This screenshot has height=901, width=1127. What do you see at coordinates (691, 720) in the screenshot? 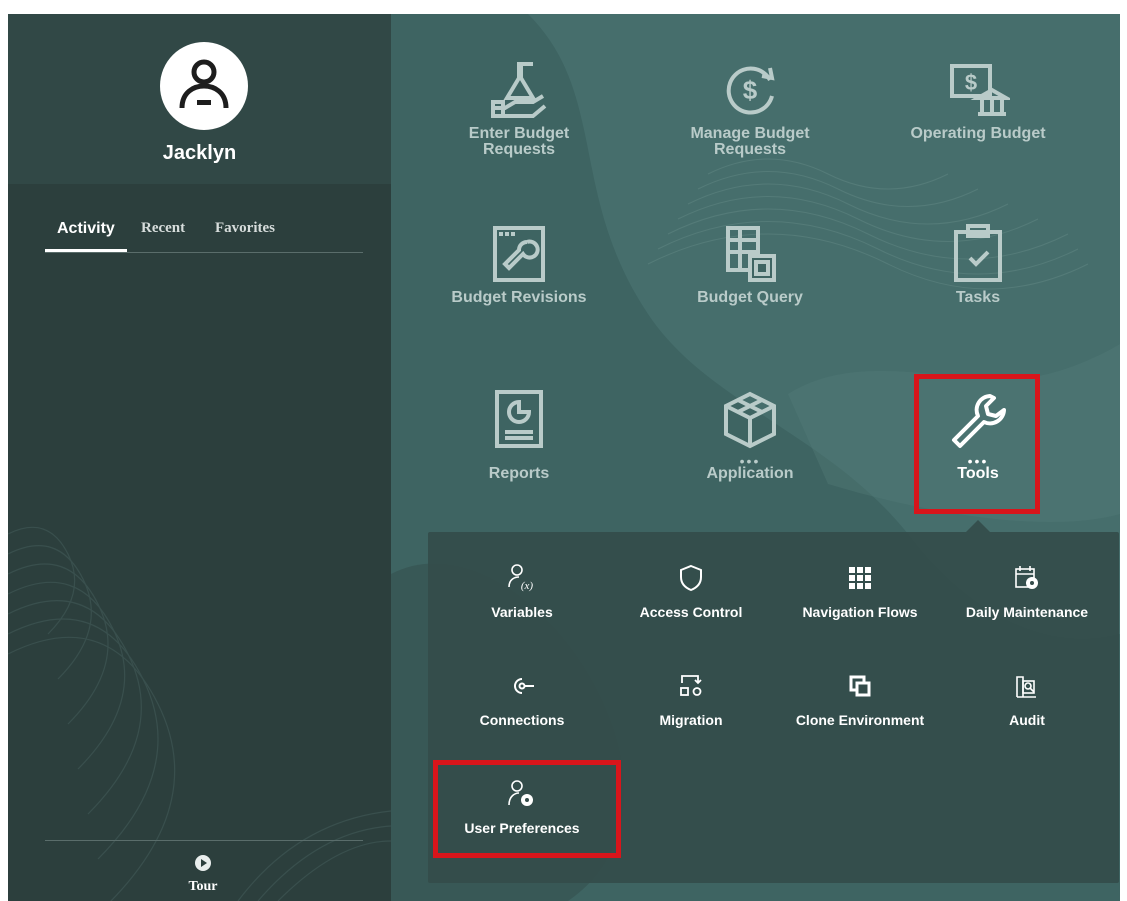
I see `submenu-label: Migration` at bounding box center [691, 720].